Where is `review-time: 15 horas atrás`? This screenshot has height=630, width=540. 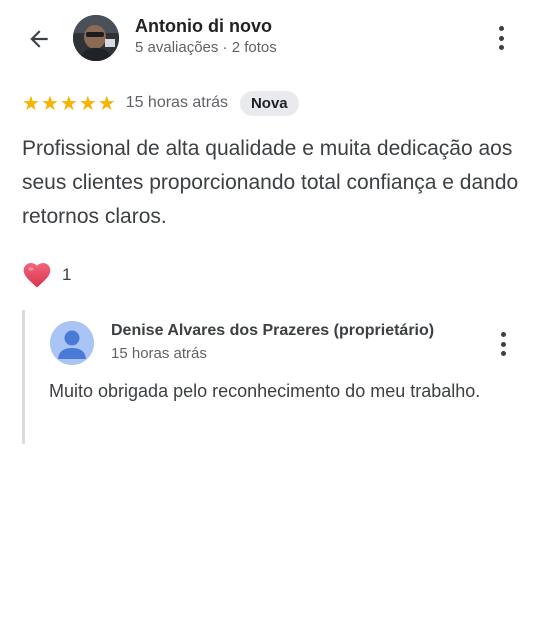
review-time: 15 horas atrás is located at coordinates (176, 102).